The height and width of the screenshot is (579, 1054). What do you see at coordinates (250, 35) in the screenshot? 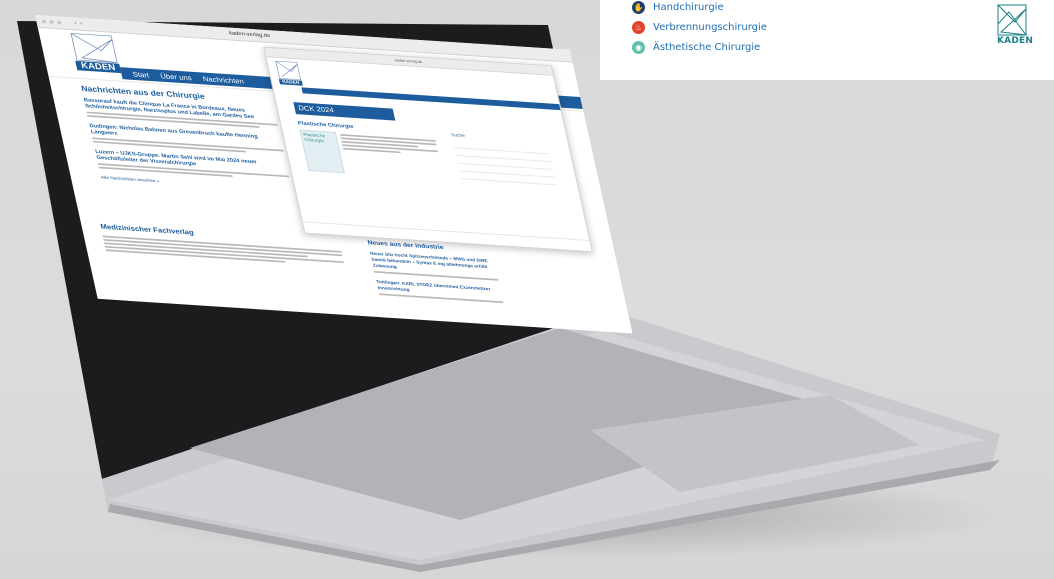
I see `url-bar: kaden-verlag.de` at bounding box center [250, 35].